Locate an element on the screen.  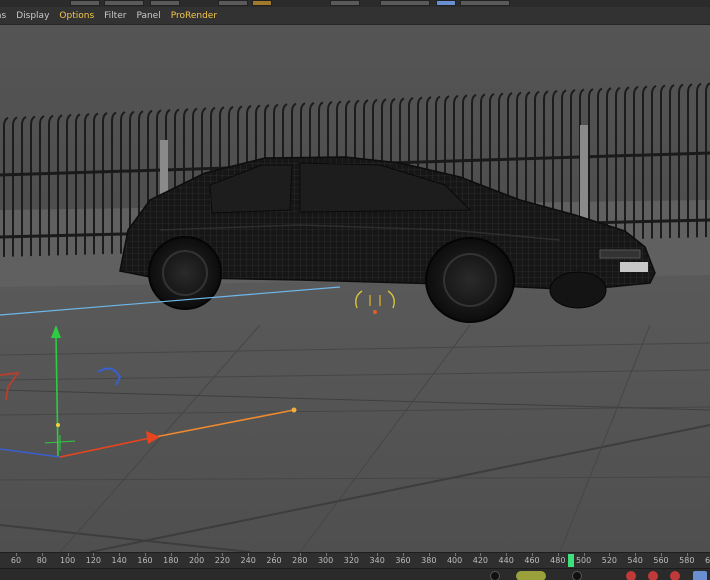
x-axis-handle is located at coordinates (294, 410).